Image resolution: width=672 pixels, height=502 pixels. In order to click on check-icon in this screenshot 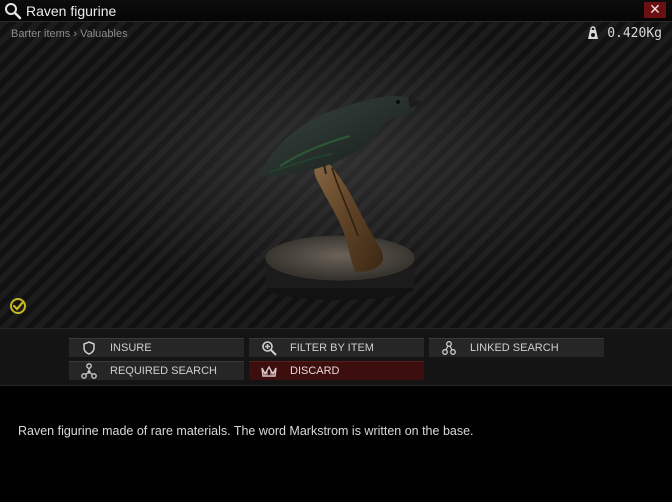, I will do `click(18, 306)`.